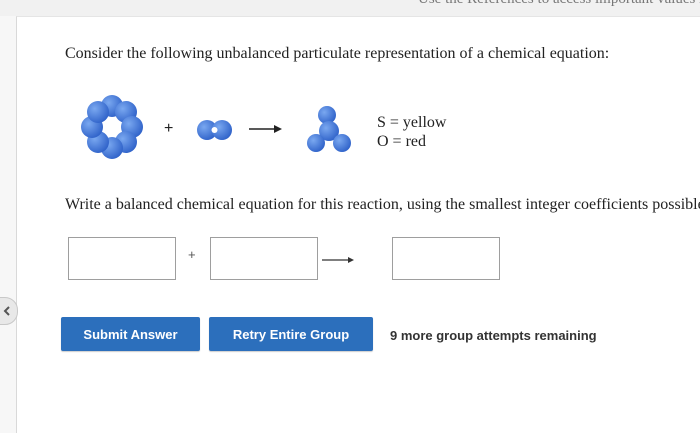 The image size is (700, 433). What do you see at coordinates (169, 128) in the screenshot?
I see `equation-plus: +` at bounding box center [169, 128].